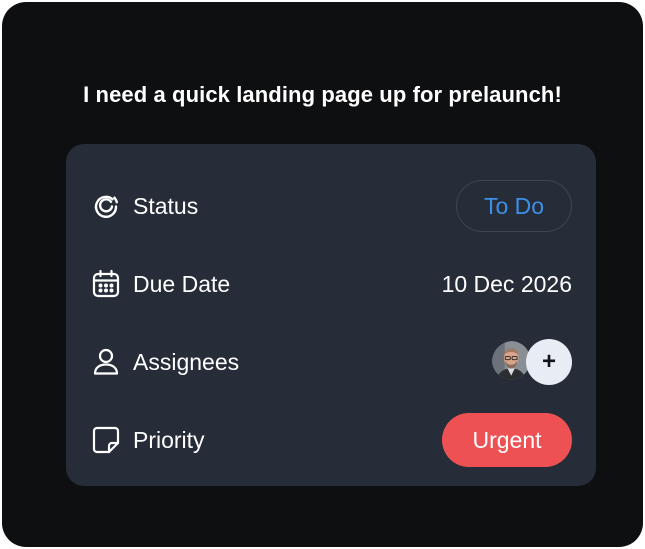  Describe the element at coordinates (331, 440) in the screenshot. I see `priority-row: Priority Urgent` at that location.